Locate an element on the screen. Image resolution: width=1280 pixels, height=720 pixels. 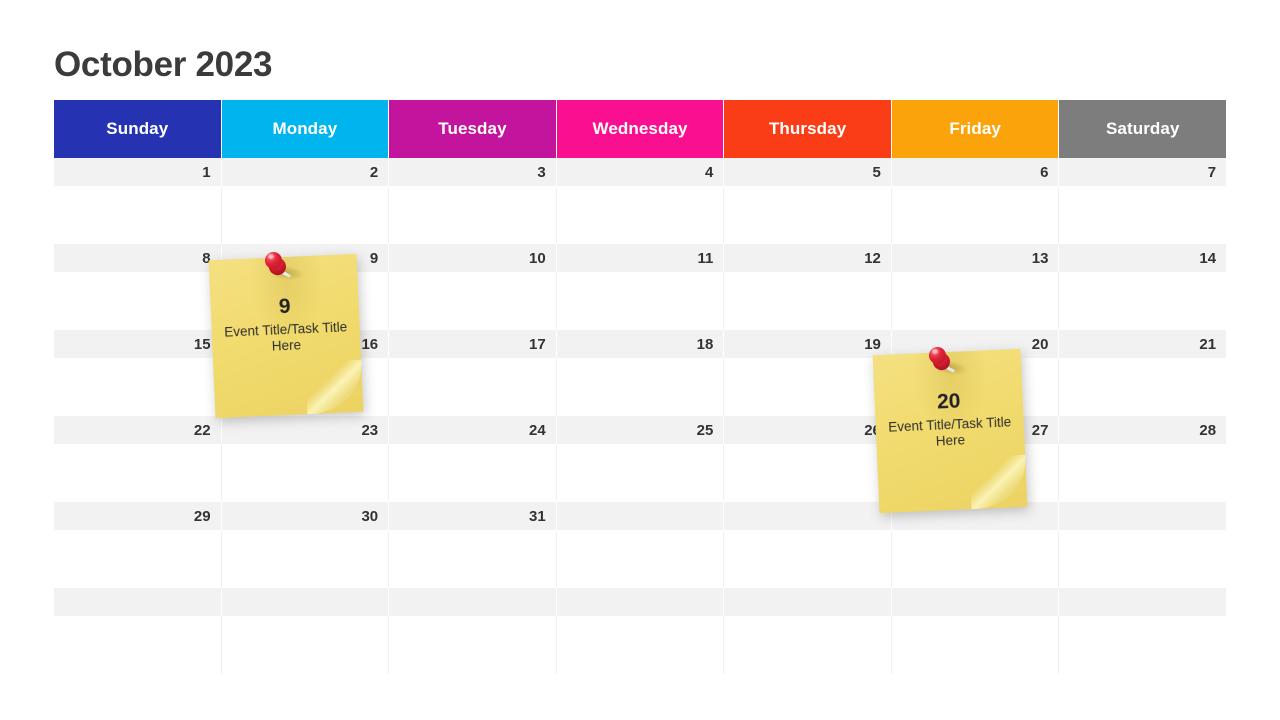
date-number-band: 22 23 24 25 26 27 28 is located at coordinates (640, 430).